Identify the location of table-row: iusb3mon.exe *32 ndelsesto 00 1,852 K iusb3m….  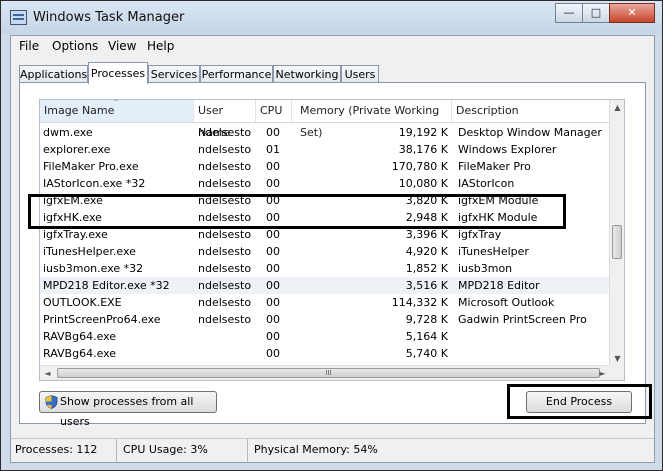
(325, 268).